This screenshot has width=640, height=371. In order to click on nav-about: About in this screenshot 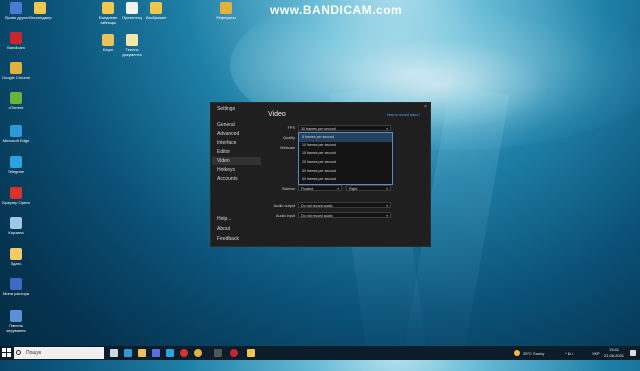, I will do `click(223, 229)`.